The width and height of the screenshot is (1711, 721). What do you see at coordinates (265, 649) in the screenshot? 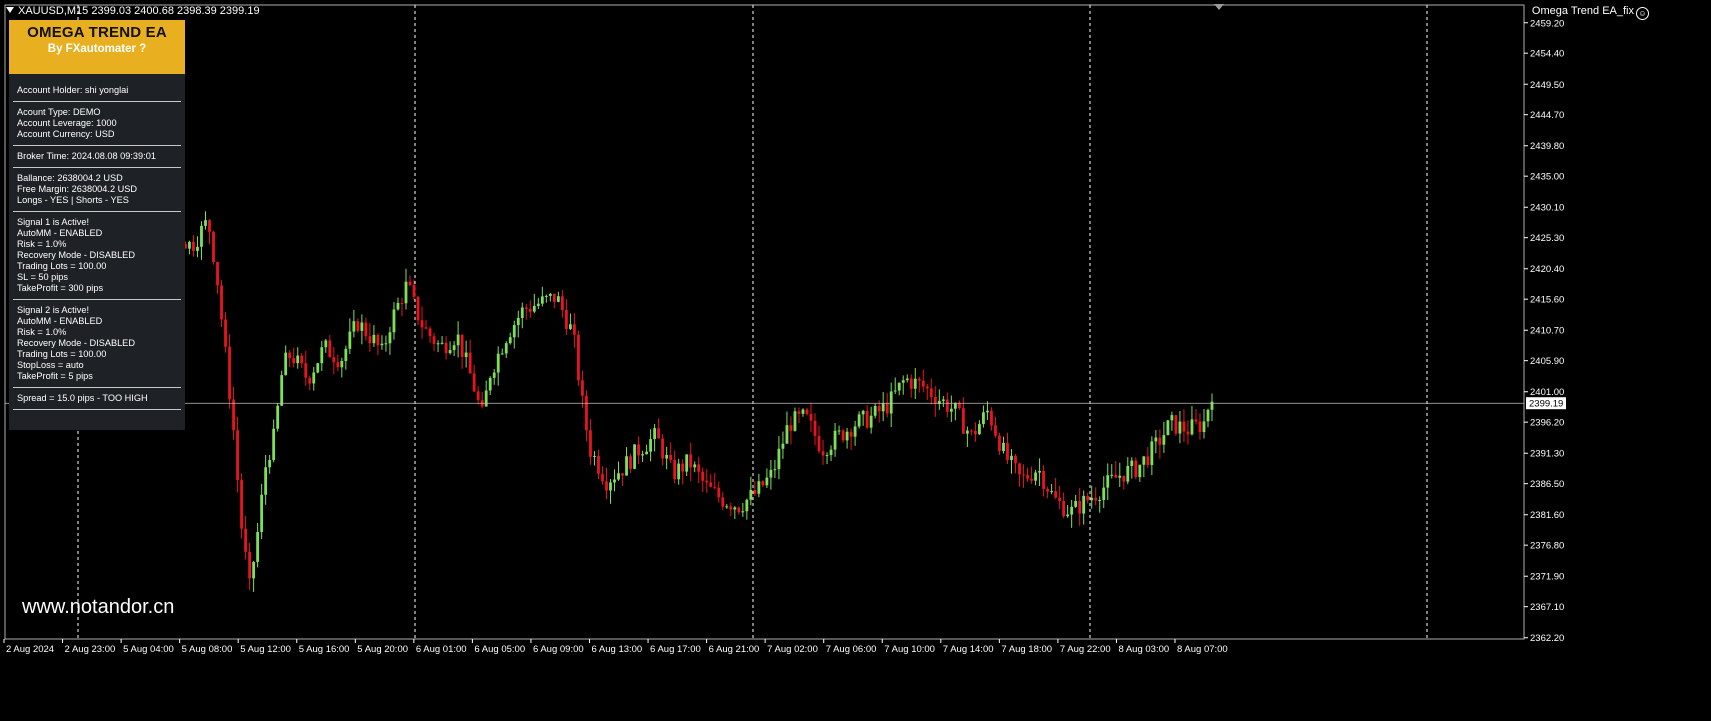
I see `x-tick-label: 5 Aug 12:00` at bounding box center [265, 649].